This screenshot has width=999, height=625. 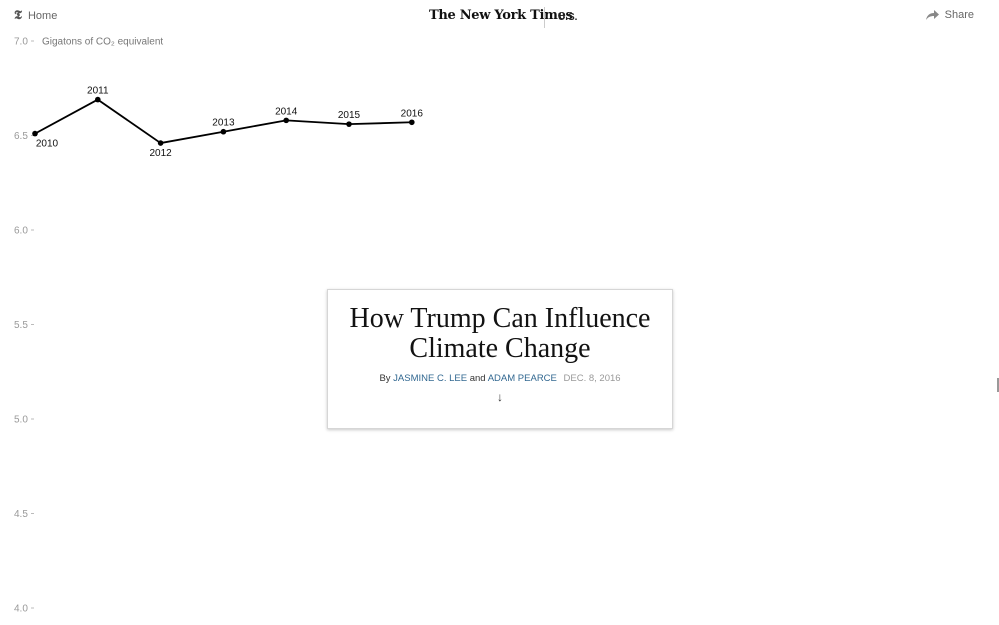 I want to click on x-label-2013: 2013, so click(x=223, y=123).